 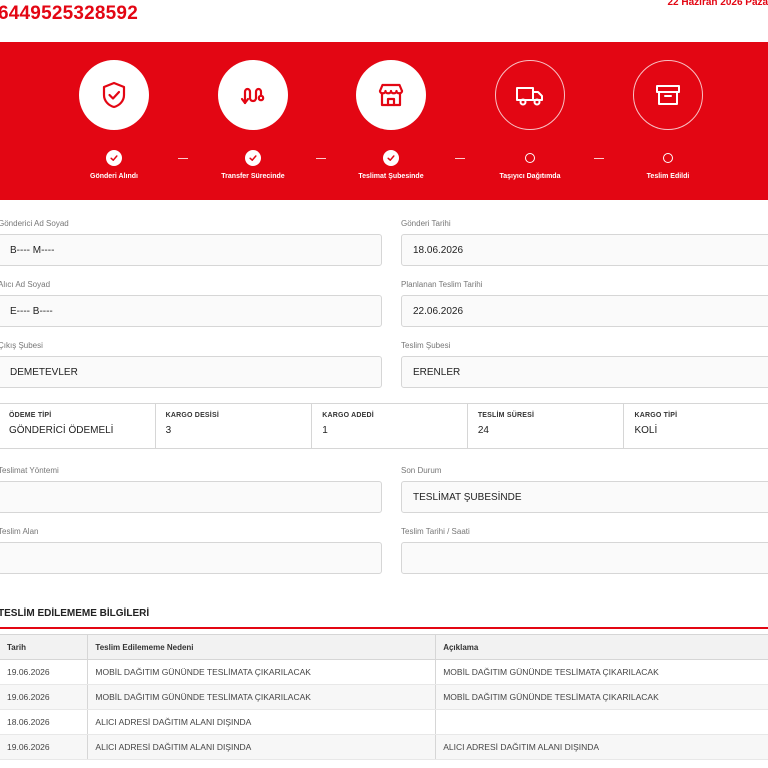 I want to click on step-delivered: Teslim Edildi, so click(x=668, y=121).